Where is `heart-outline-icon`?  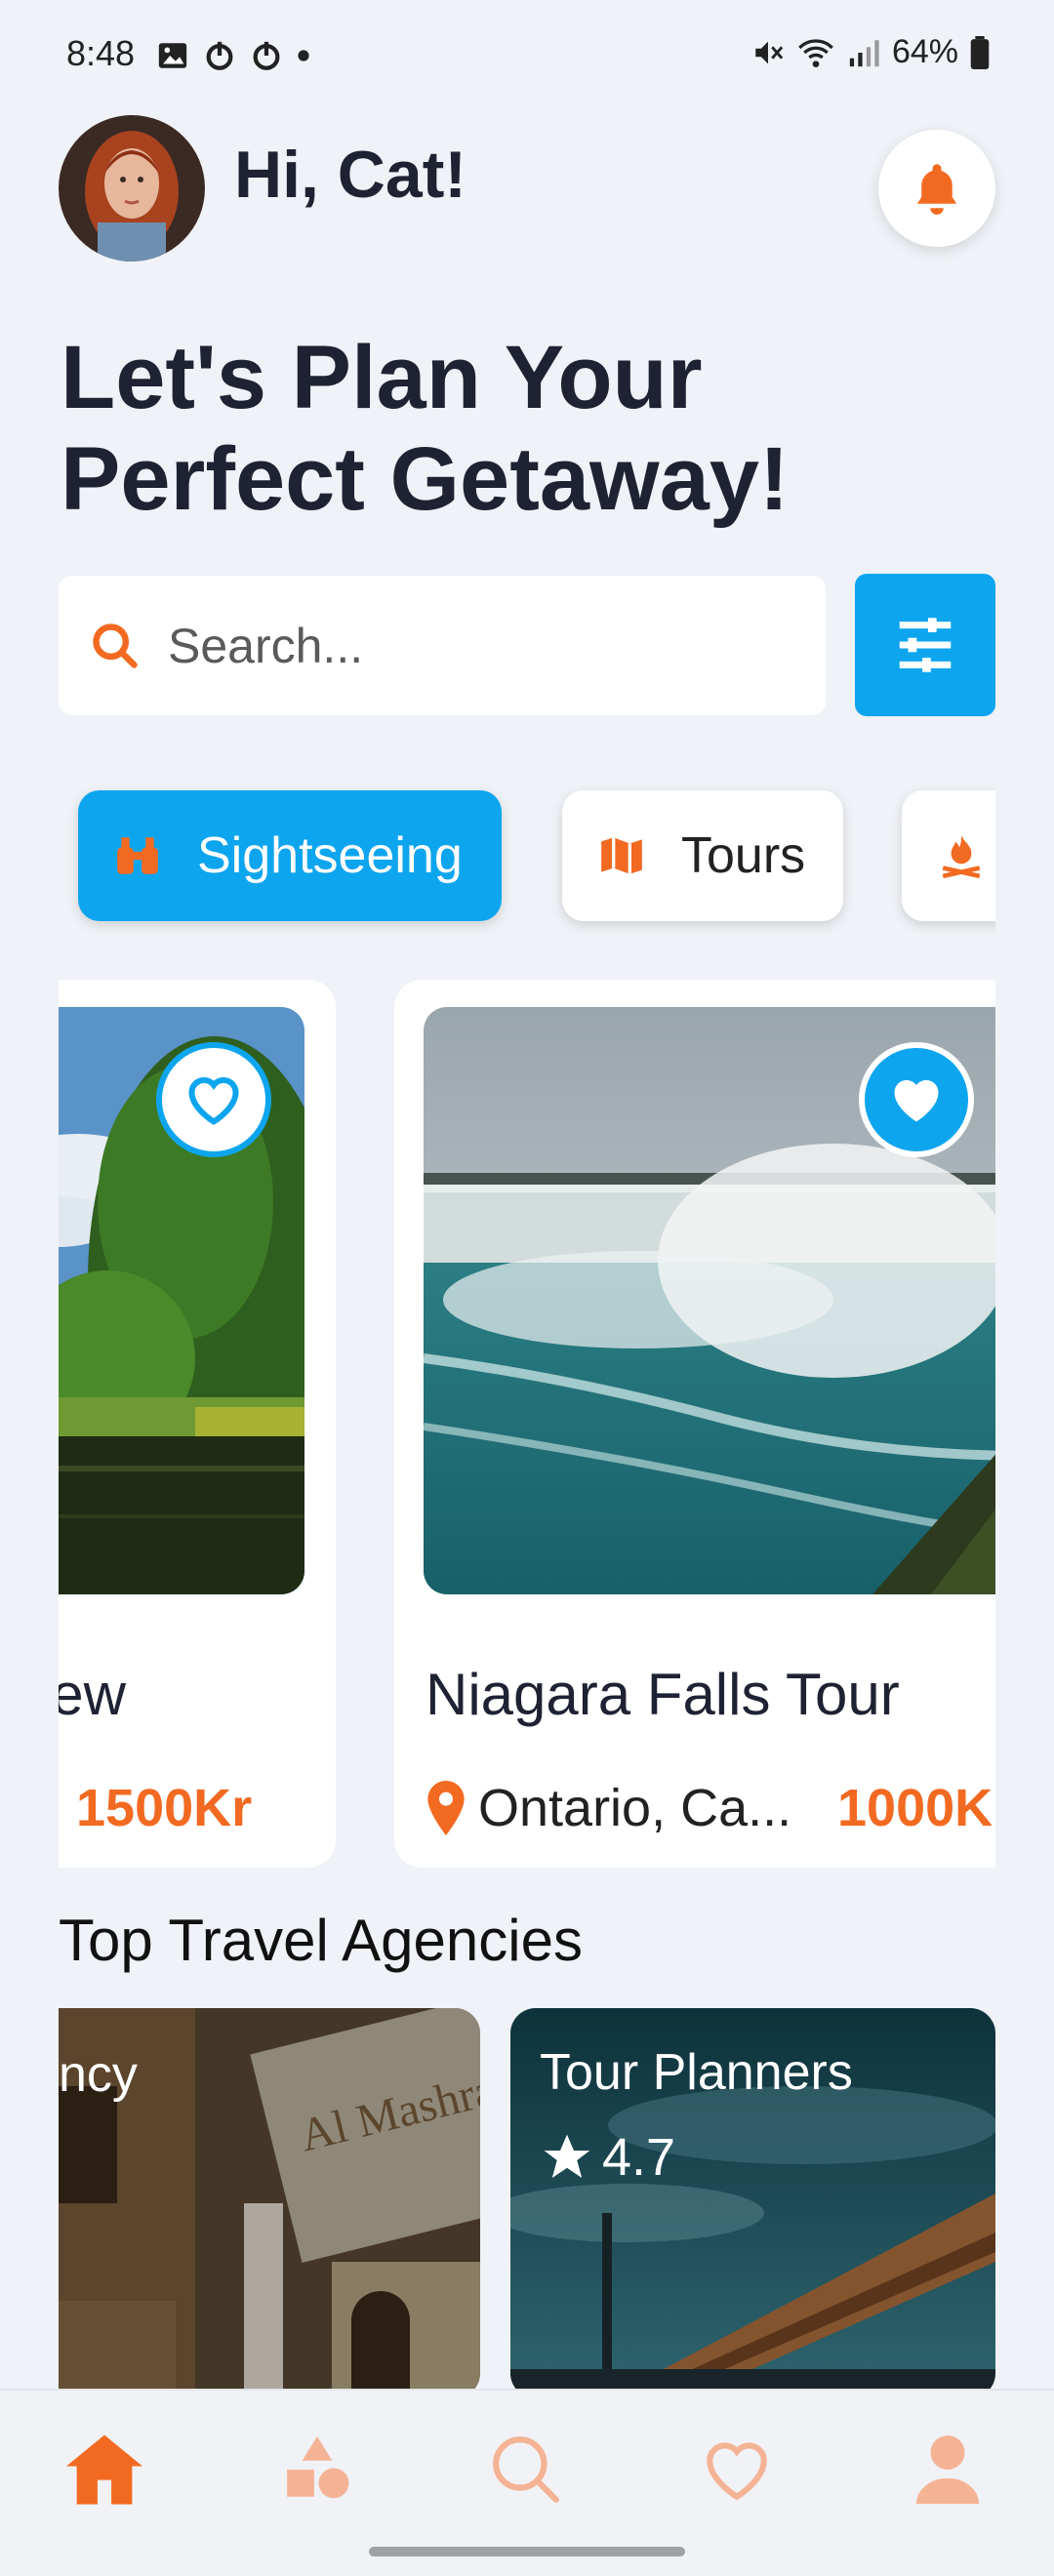 heart-outline-icon is located at coordinates (213, 1101).